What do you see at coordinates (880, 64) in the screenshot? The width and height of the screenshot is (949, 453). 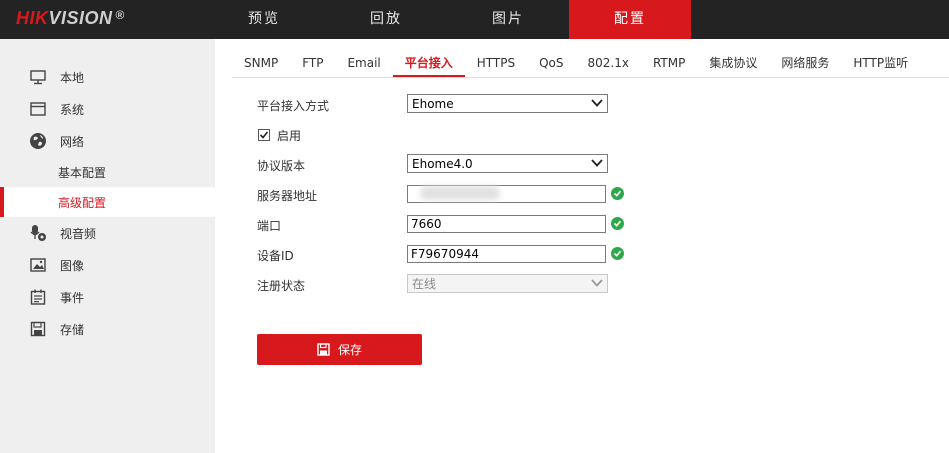 I see `tab-http-listening: HTTP监听` at bounding box center [880, 64].